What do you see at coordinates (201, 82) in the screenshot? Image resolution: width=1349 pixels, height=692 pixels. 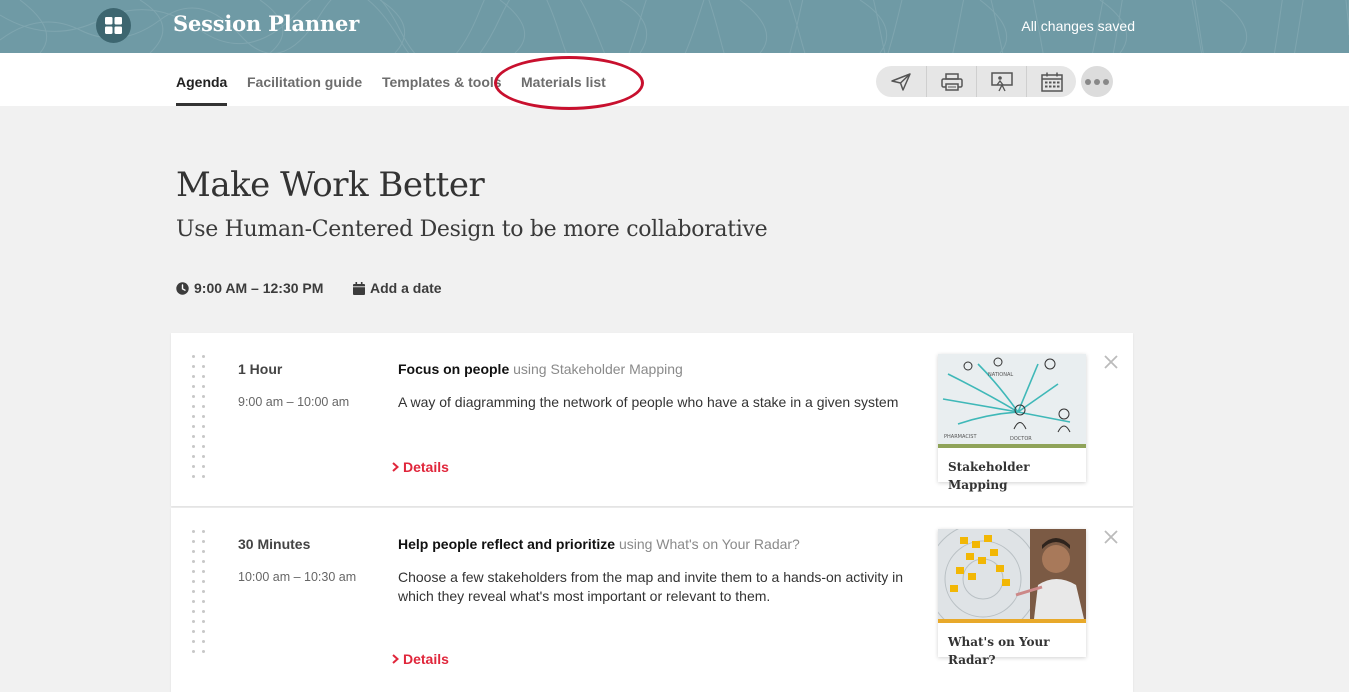 I see `tab-agenda: Agenda` at bounding box center [201, 82].